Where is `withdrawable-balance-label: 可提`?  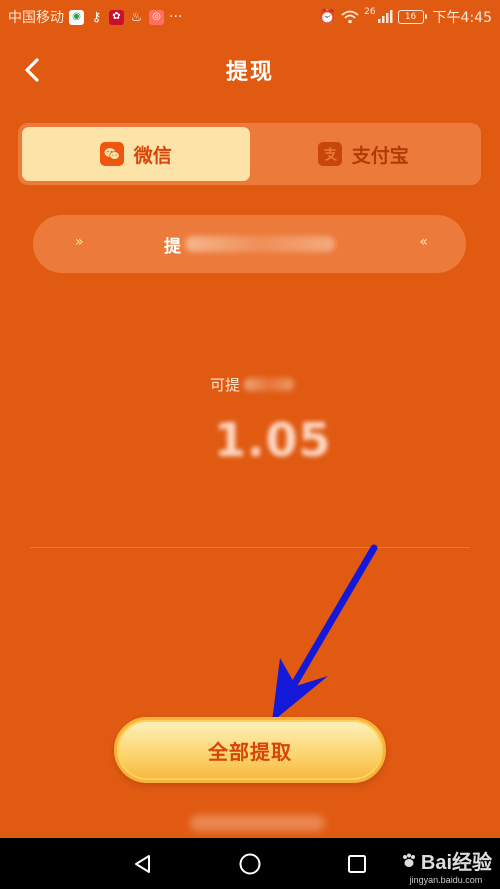 withdrawable-balance-label: 可提 is located at coordinates (252, 384).